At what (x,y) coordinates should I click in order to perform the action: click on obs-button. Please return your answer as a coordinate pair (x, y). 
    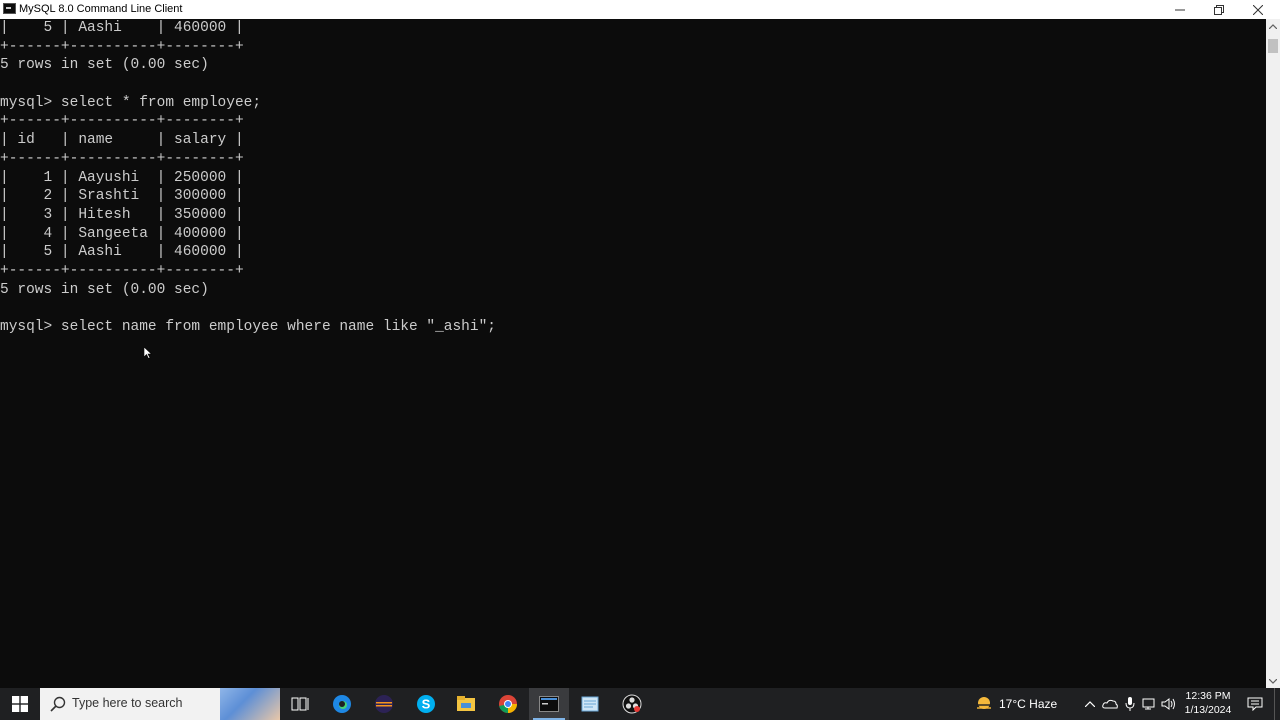
    Looking at the image, I should click on (632, 704).